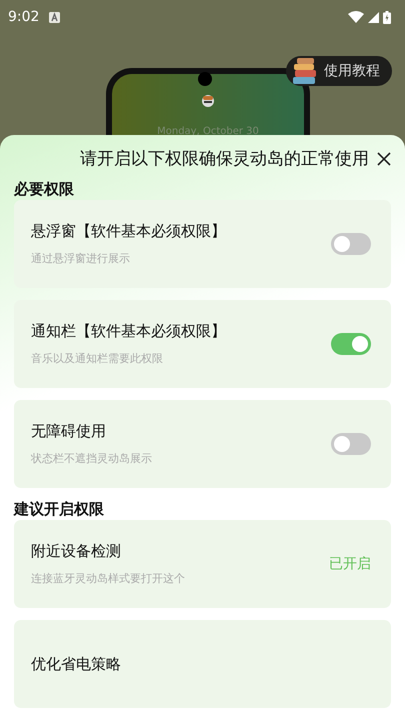 This screenshot has height=720, width=405. I want to click on signal-icon, so click(373, 17).